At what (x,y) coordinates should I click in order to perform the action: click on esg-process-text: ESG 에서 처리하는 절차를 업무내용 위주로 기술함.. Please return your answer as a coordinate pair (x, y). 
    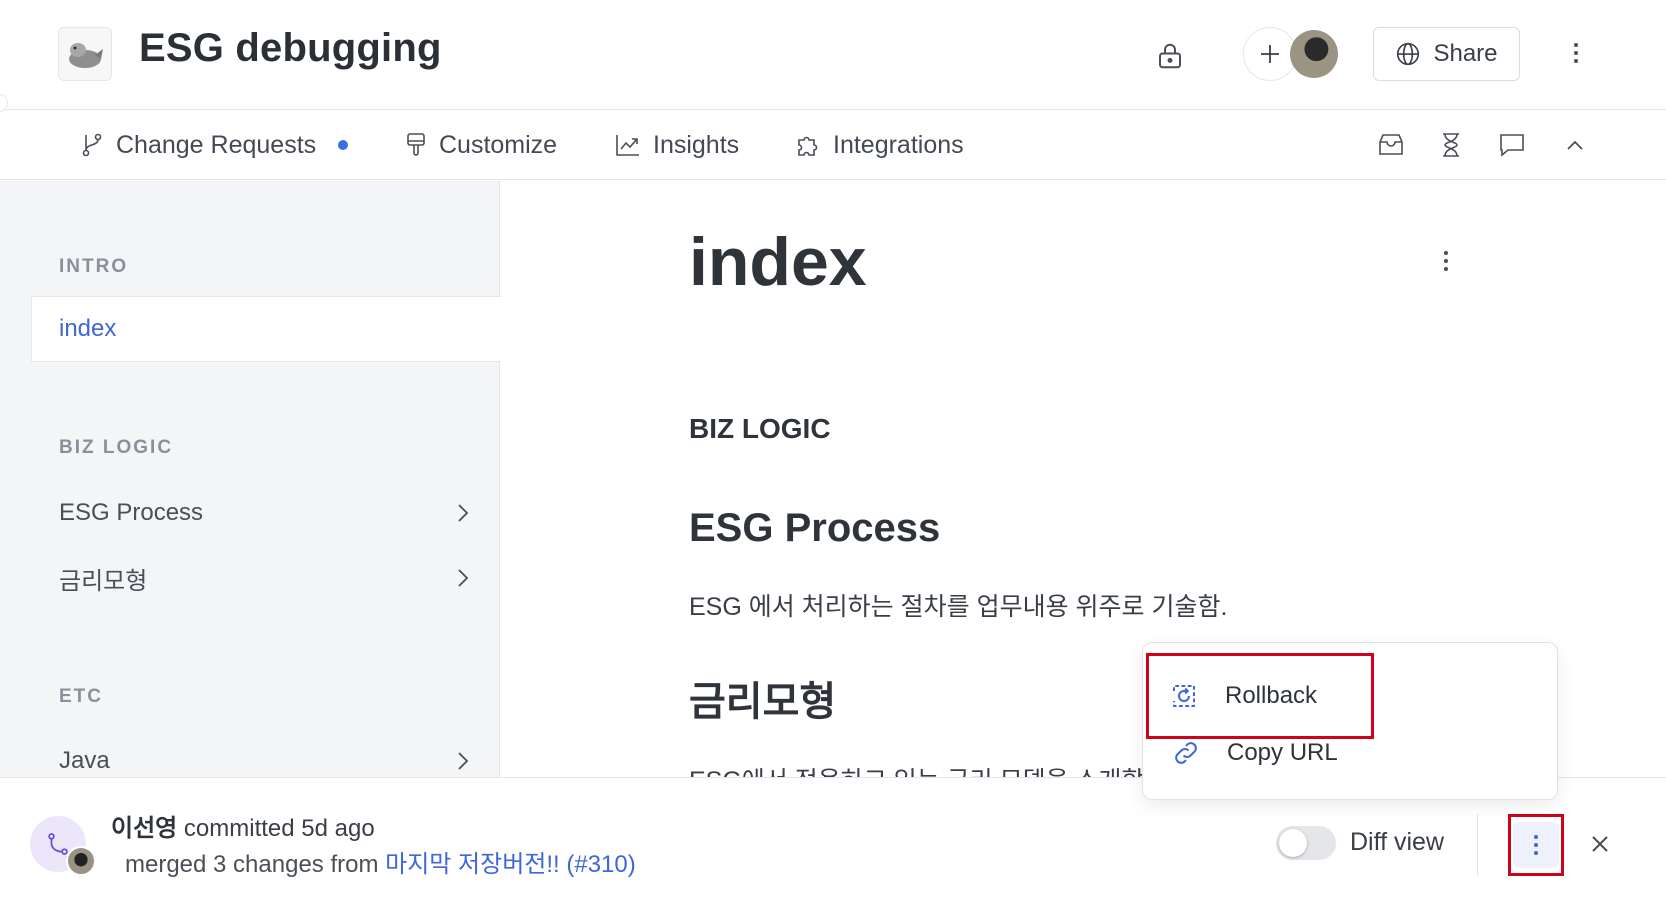
    Looking at the image, I should click on (958, 607).